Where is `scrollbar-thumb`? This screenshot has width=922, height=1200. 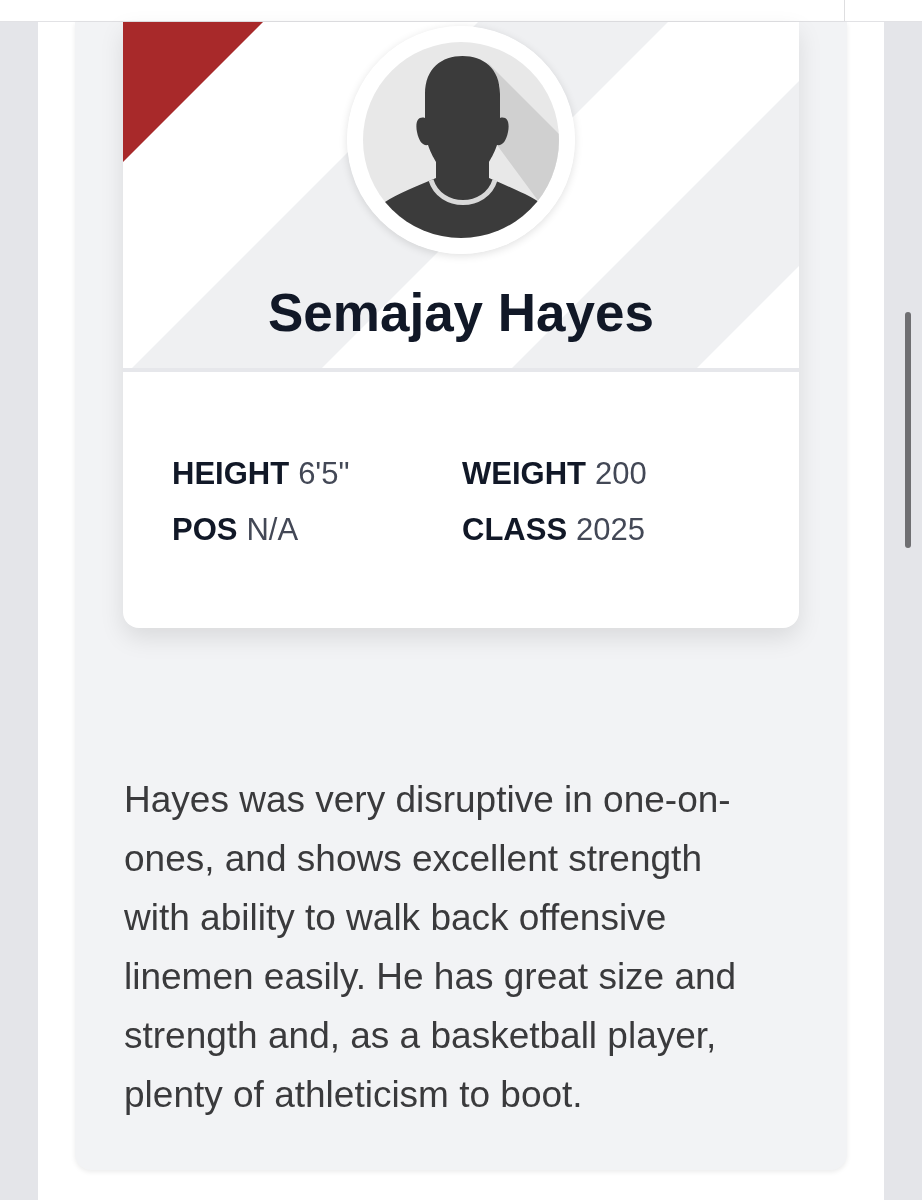 scrollbar-thumb is located at coordinates (908, 430).